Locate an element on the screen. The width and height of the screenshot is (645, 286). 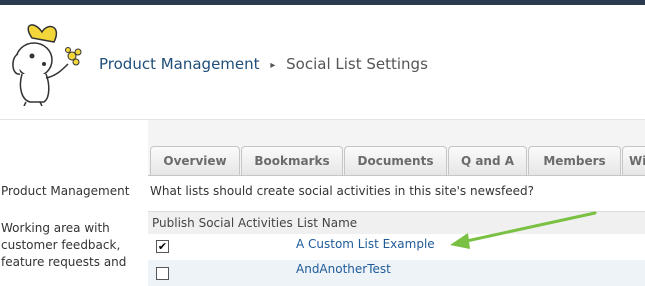
tab-overview: Overview is located at coordinates (195, 160).